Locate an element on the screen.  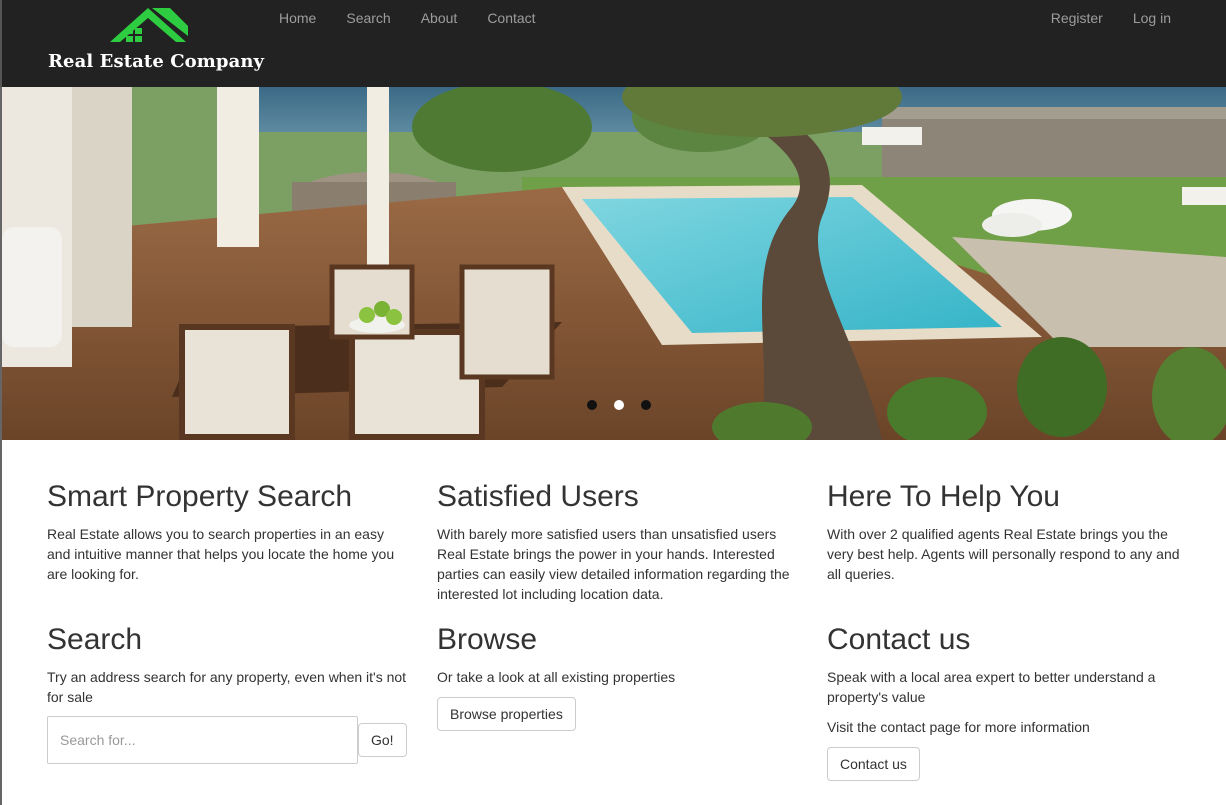
brand-name: Real Estate Company is located at coordinates (156, 61).